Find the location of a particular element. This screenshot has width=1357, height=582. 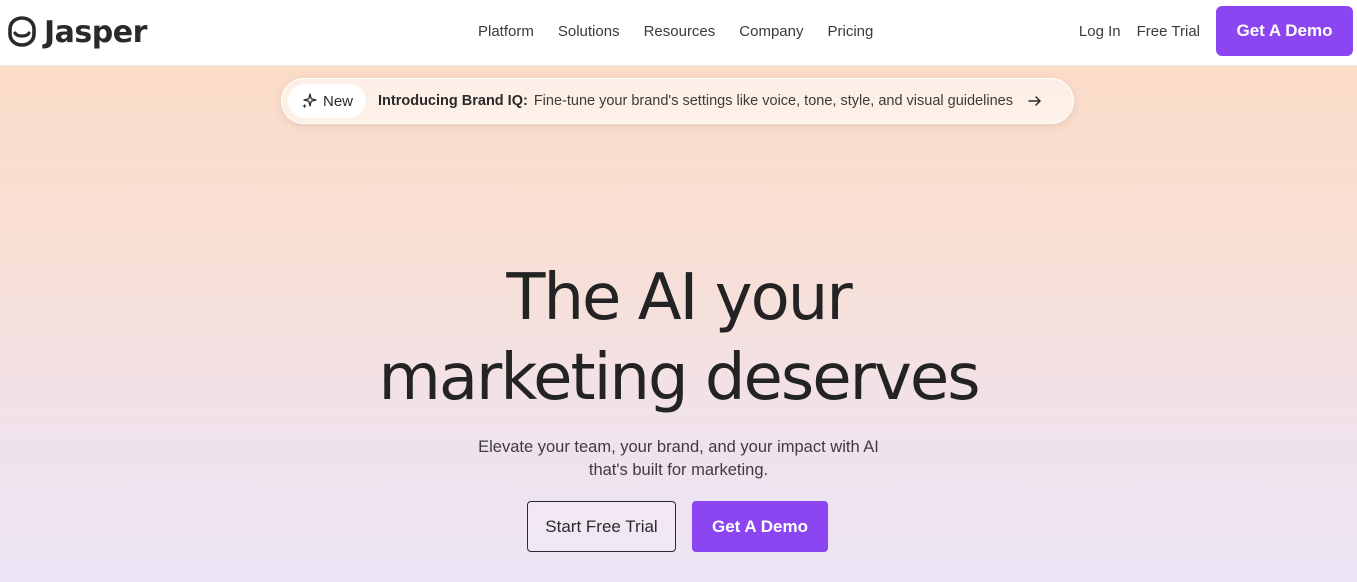

login-link: Log In is located at coordinates (1100, 31).